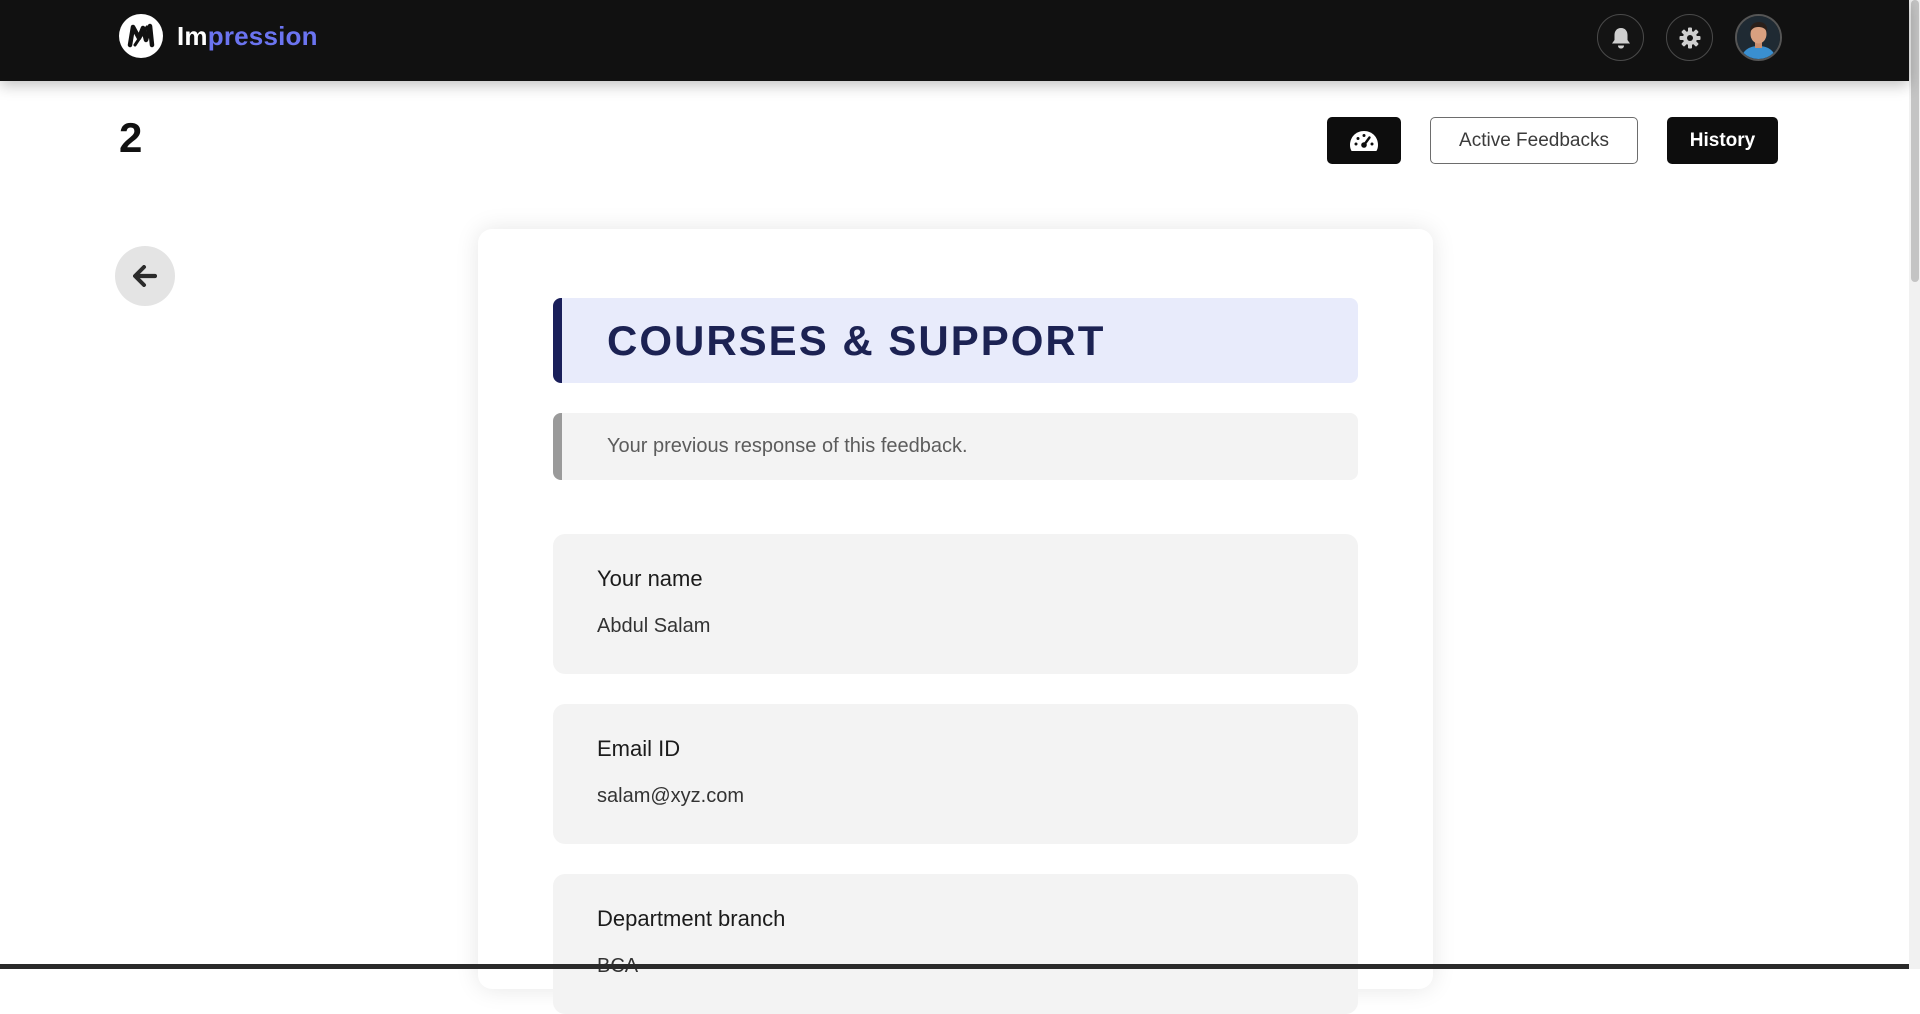 This screenshot has height=1014, width=1920. What do you see at coordinates (262, 35) in the screenshot?
I see `brand-name-part2: pression` at bounding box center [262, 35].